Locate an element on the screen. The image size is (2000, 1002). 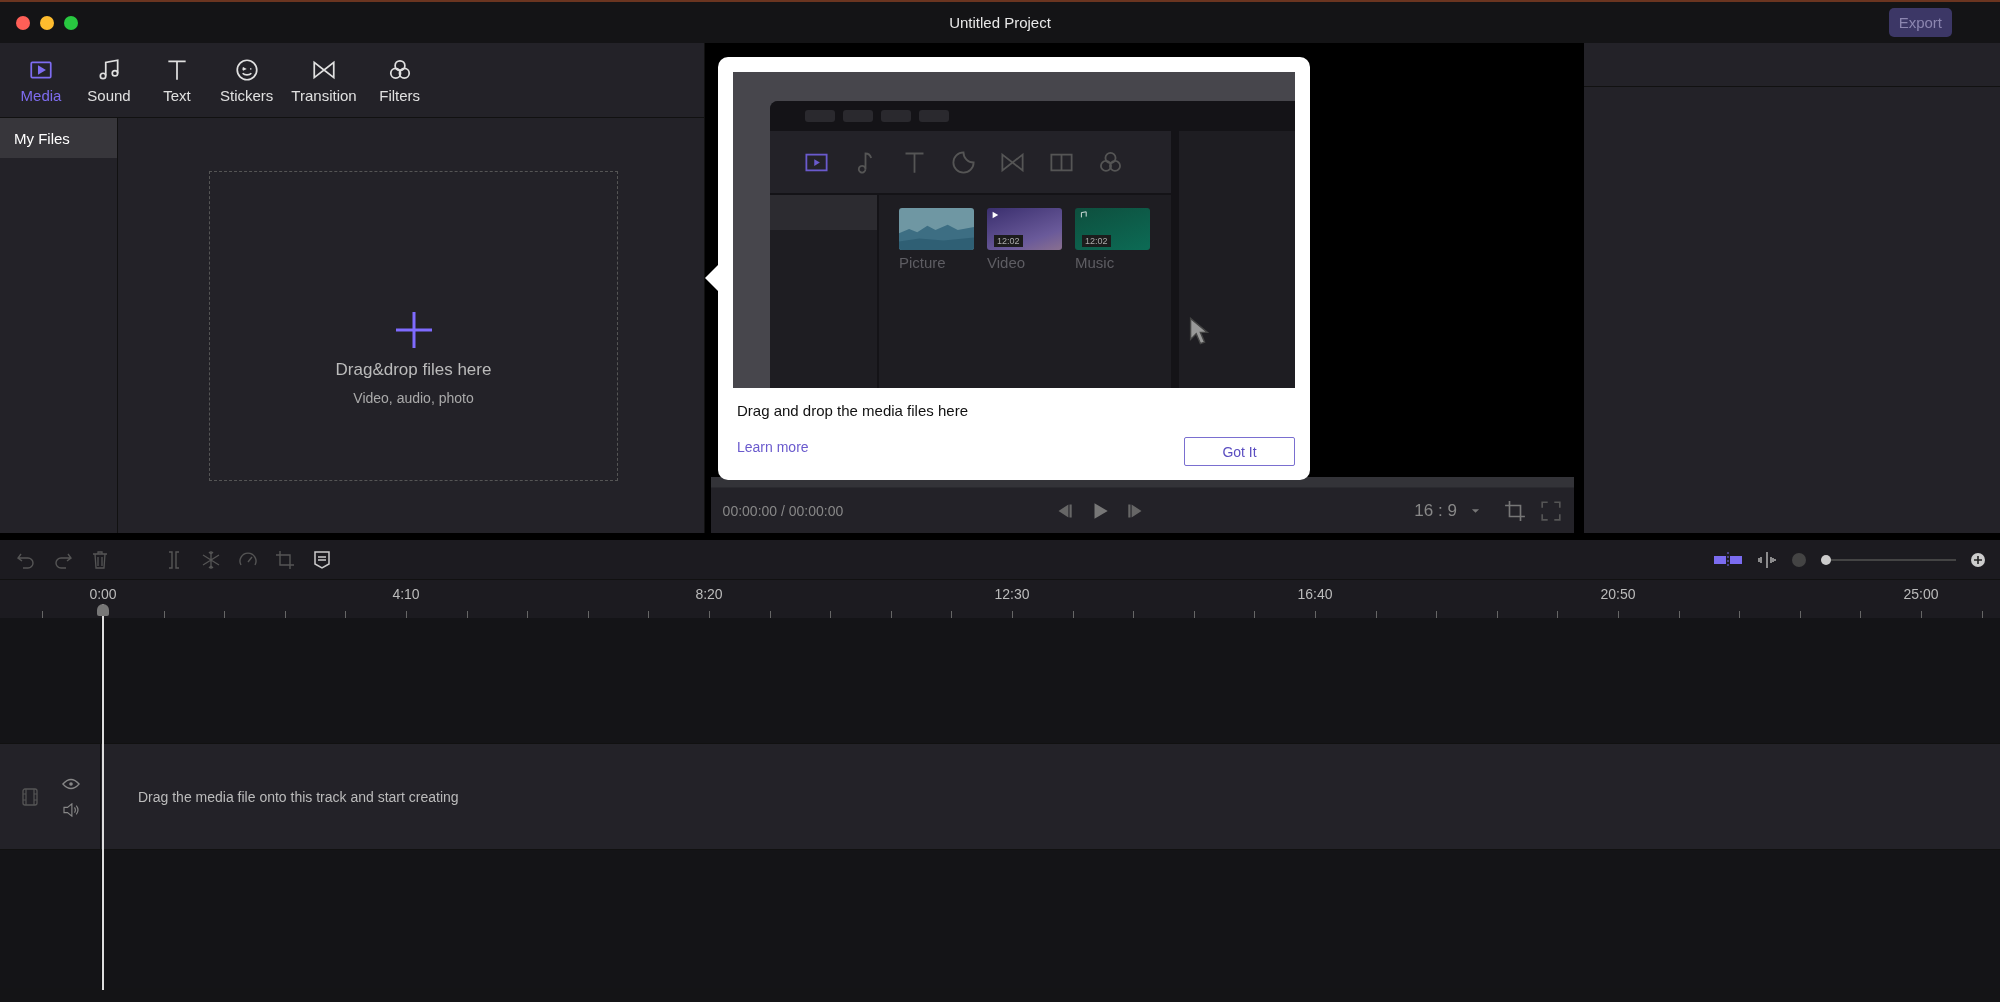
media-tab: Stickers is located at coordinates (247, 80).